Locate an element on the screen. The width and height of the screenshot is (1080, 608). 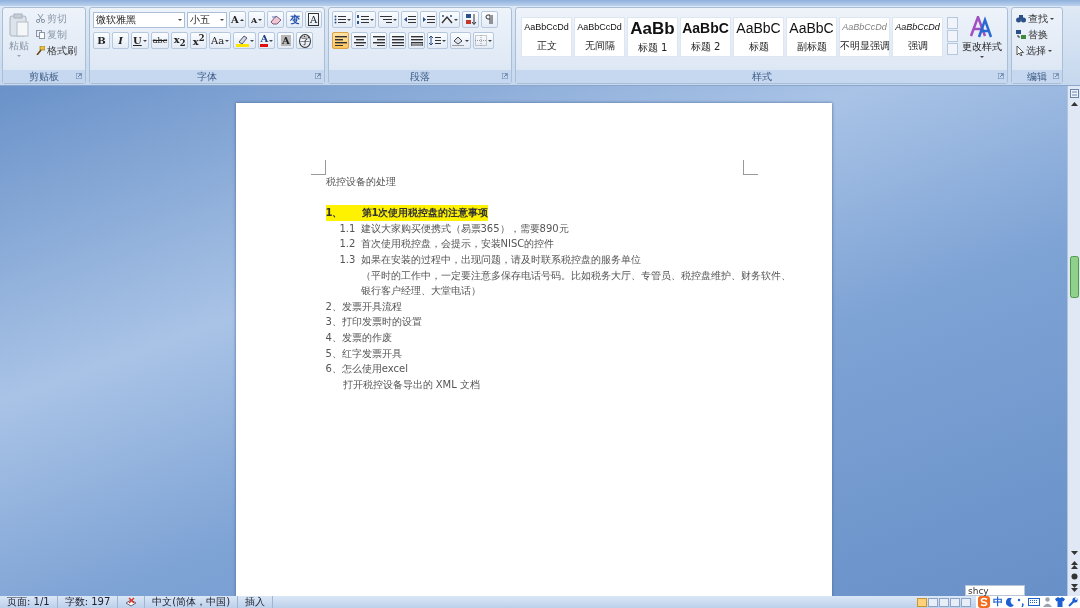
clear-formatting-button is located at coordinates (275, 19).